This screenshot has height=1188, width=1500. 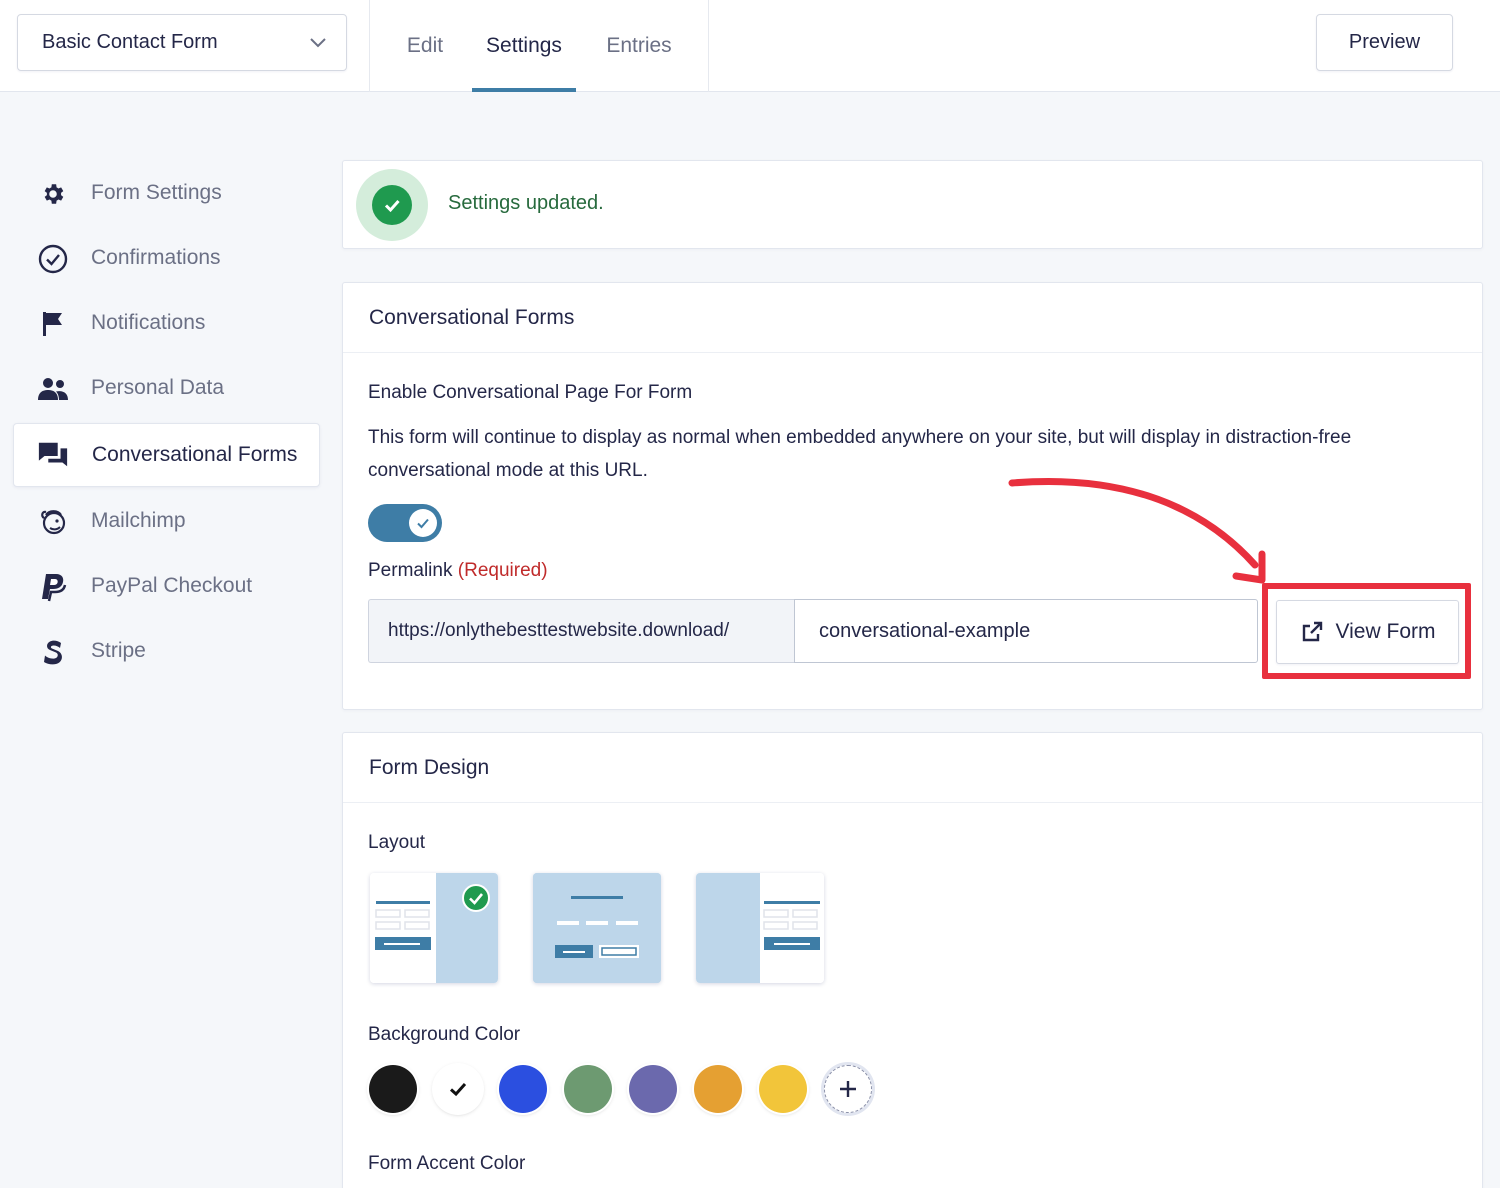 What do you see at coordinates (156, 257) in the screenshot?
I see `sidebar-item-label: Confirmations` at bounding box center [156, 257].